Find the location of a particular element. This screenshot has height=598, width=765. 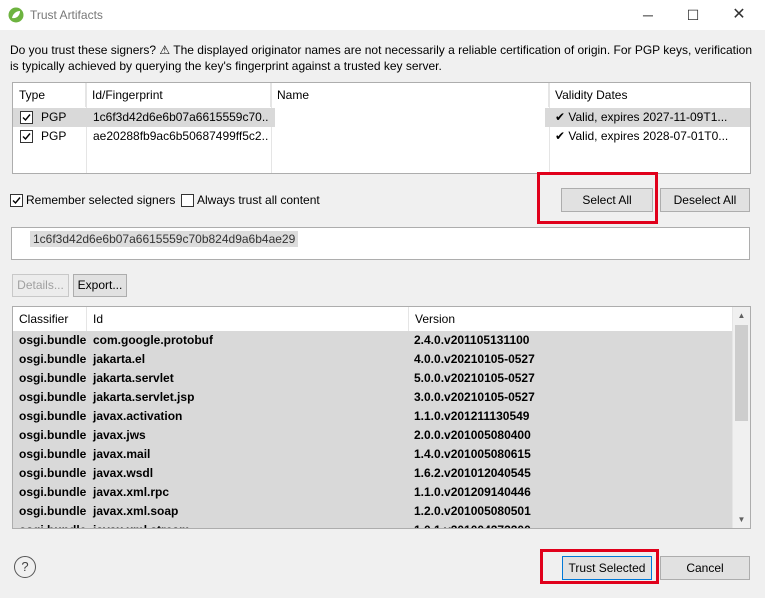

select-all-button: Select All is located at coordinates (607, 200).